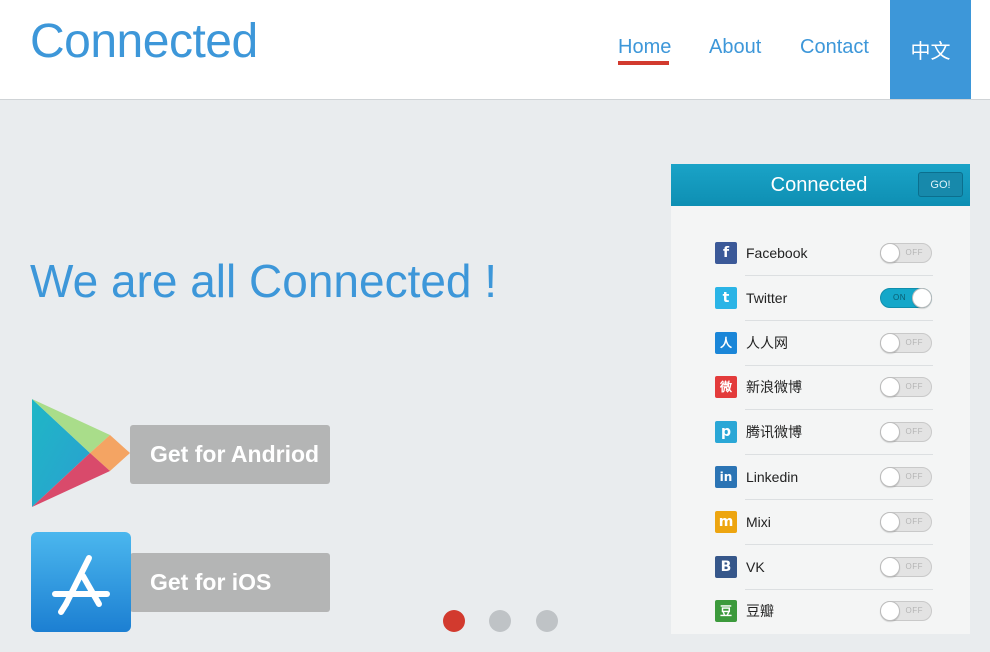 Image resolution: width=990 pixels, height=652 pixels. I want to click on network-label: 人人网, so click(767, 342).